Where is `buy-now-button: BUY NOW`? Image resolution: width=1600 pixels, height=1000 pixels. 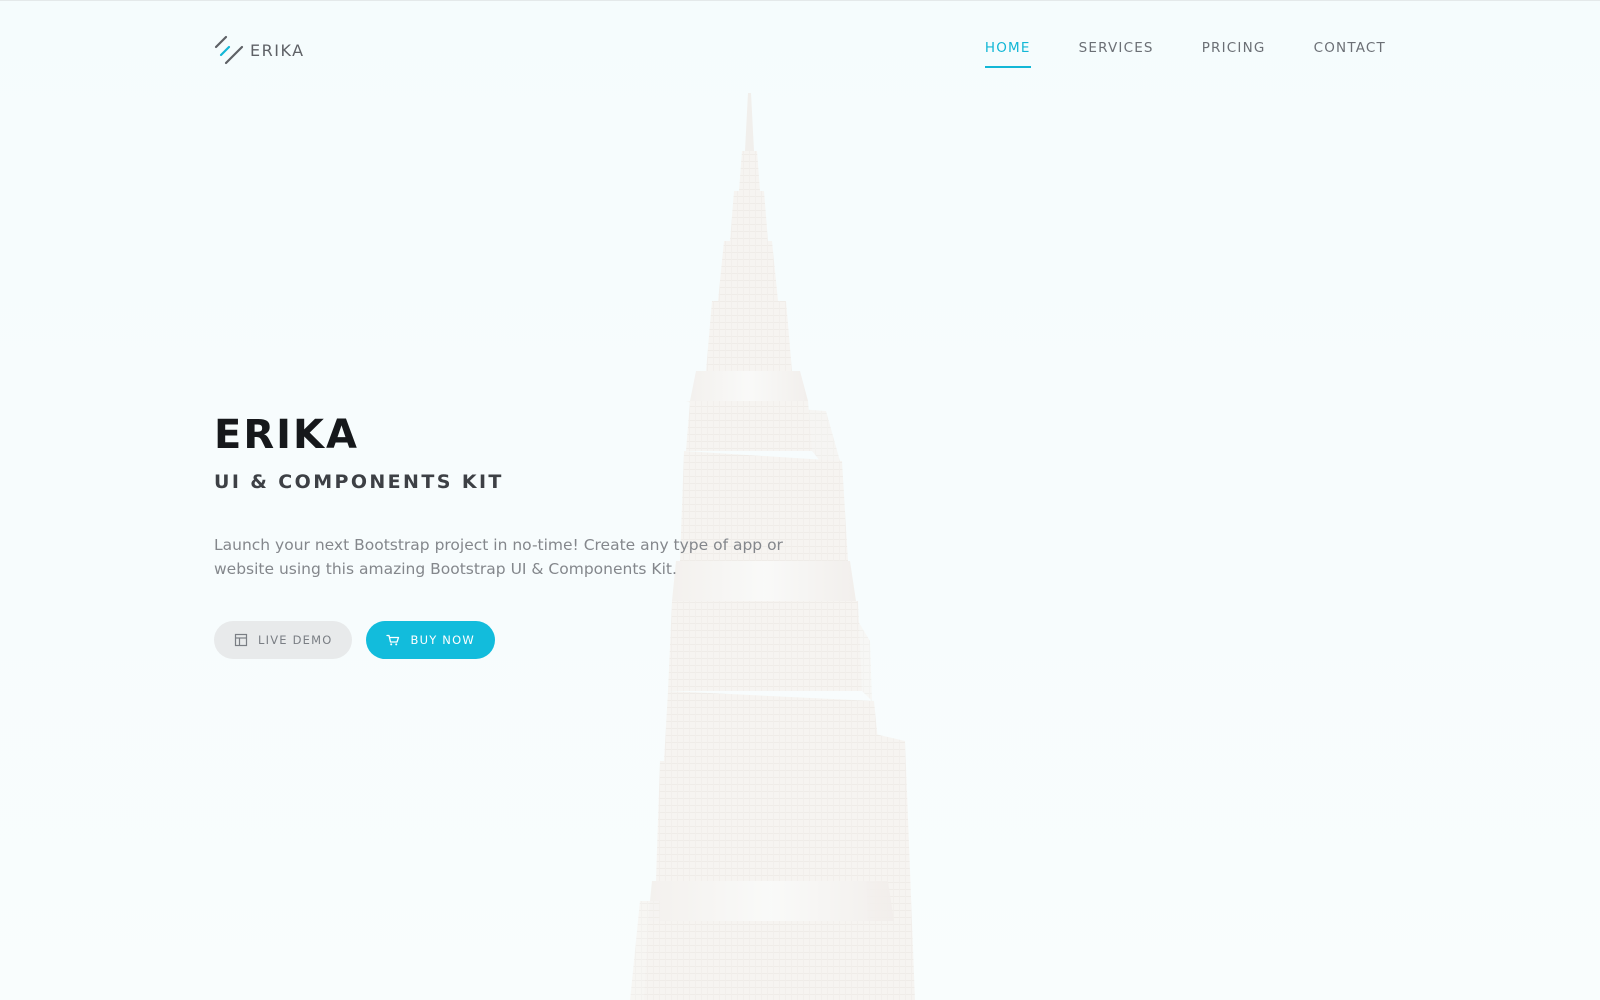 buy-now-button: BUY NOW is located at coordinates (430, 640).